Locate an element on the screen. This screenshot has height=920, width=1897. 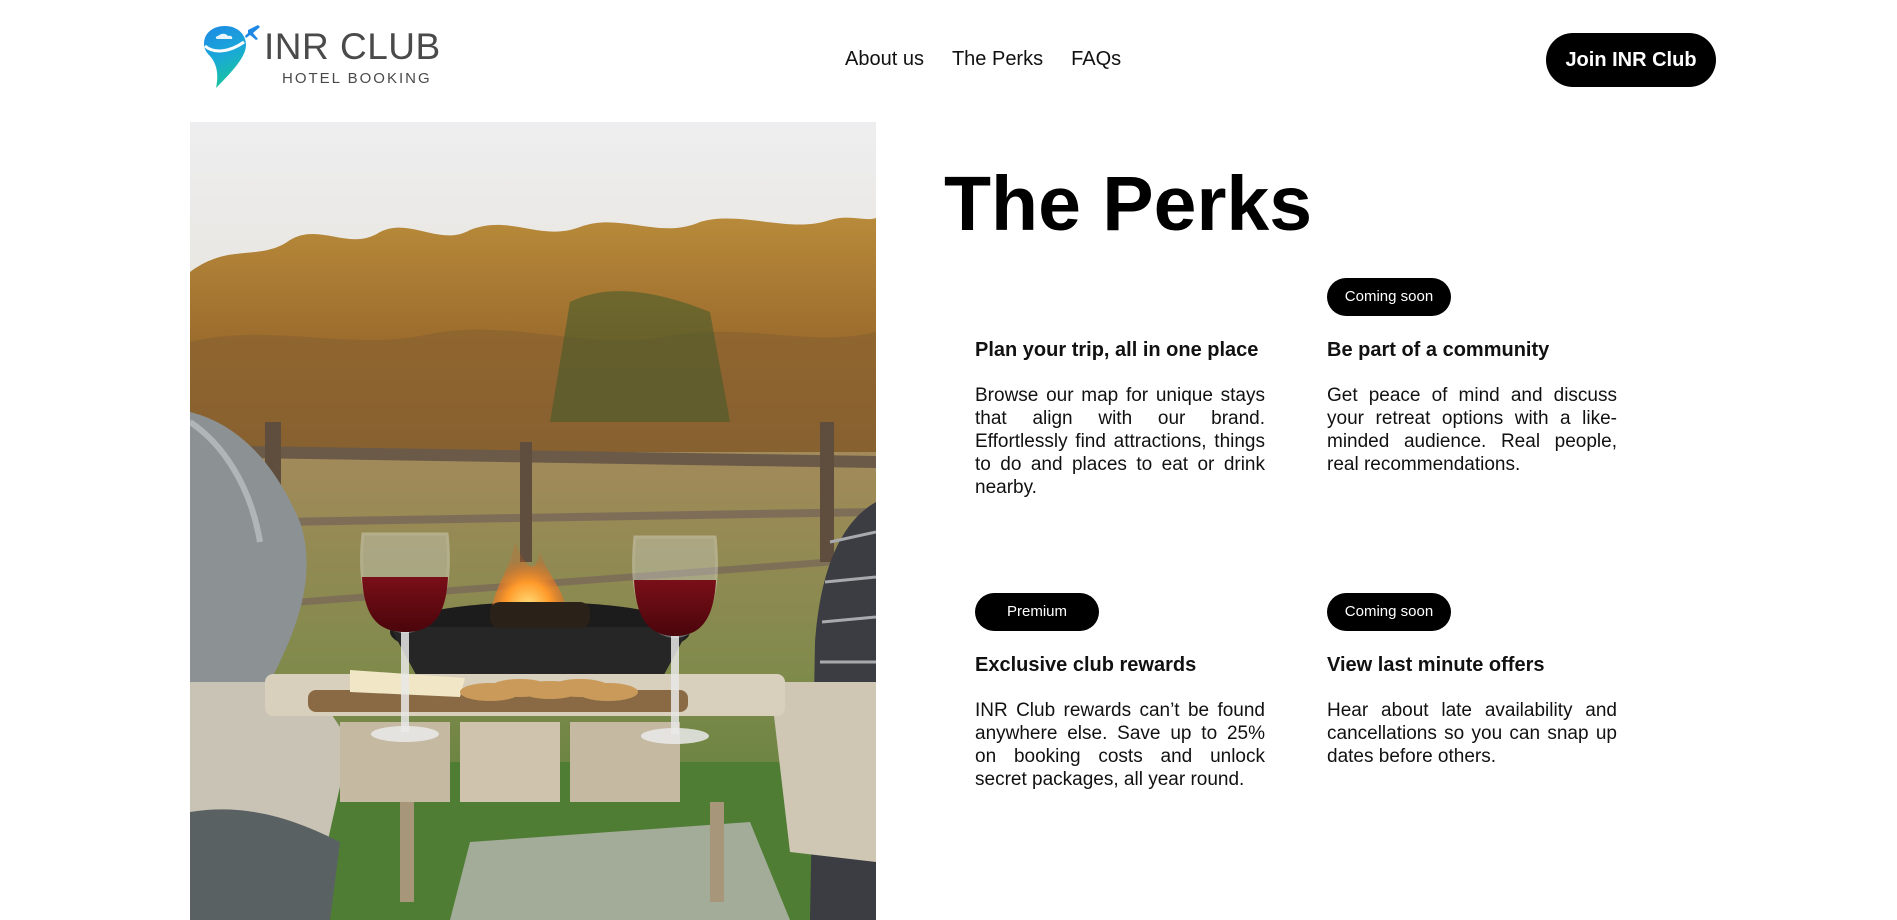
brand-logo: INR CLUB HOTEL BOOKING is located at coordinates (320, 57).